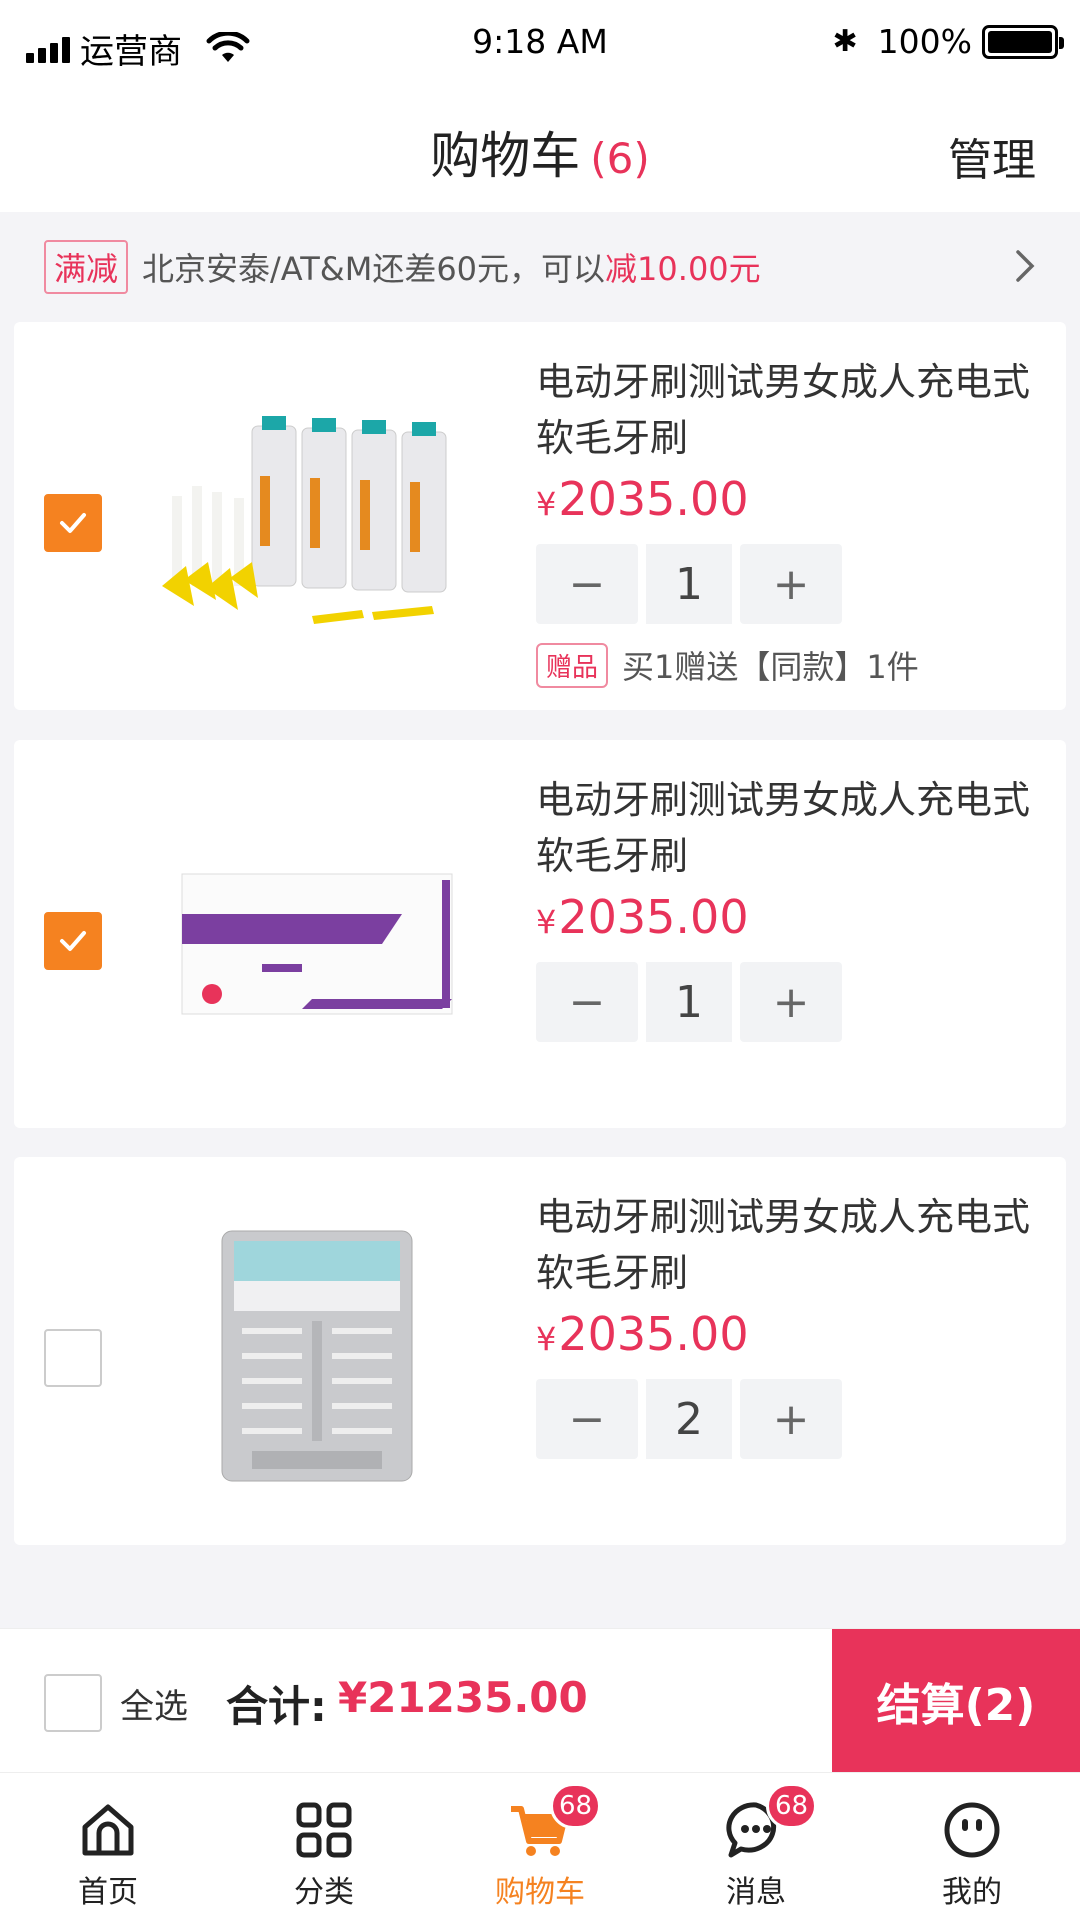 The image size is (1080, 1920). I want to click on tab-label: 我的, so click(972, 1892).